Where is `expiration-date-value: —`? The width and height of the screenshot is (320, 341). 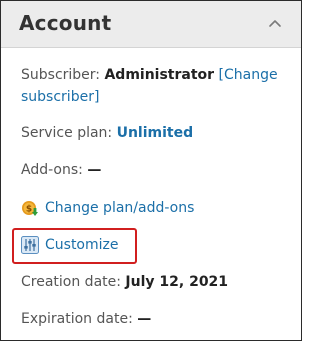
expiration-date-value: — is located at coordinates (144, 319).